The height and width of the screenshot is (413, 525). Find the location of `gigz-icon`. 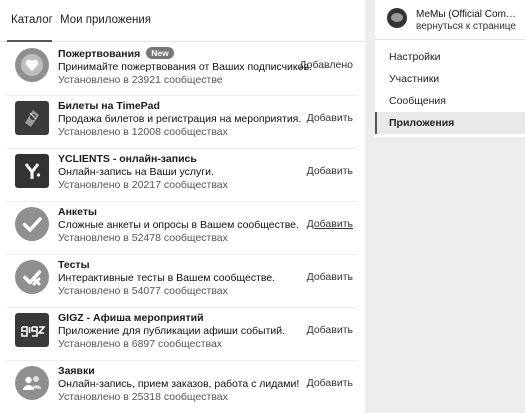

gigz-icon is located at coordinates (32, 330).